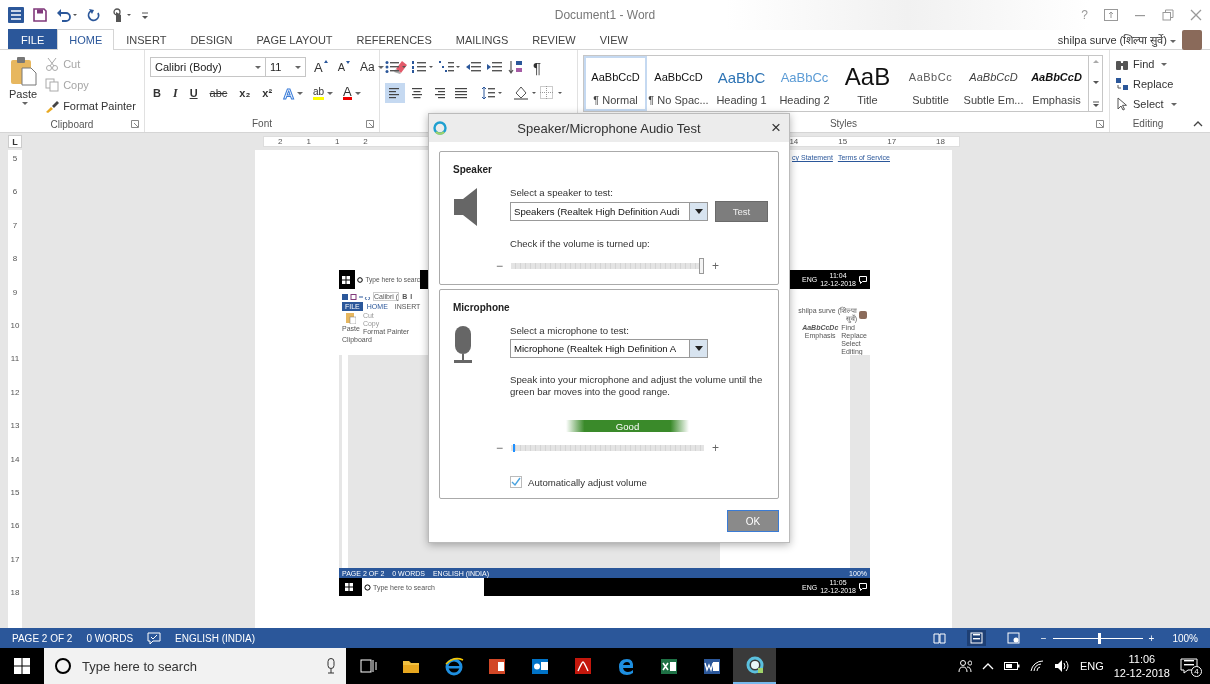  What do you see at coordinates (1091, 666) in the screenshot?
I see `input-language: ENG` at bounding box center [1091, 666].